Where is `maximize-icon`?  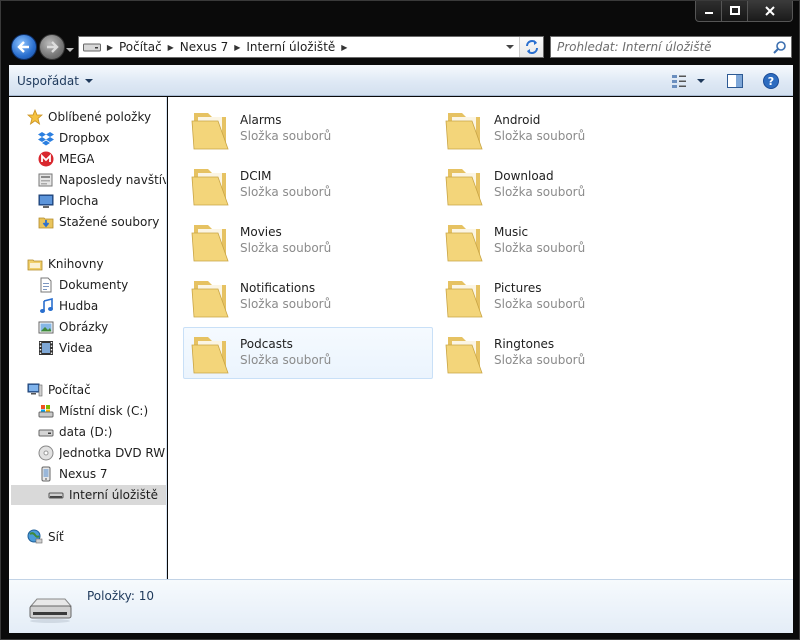
maximize-icon is located at coordinates (734, 10).